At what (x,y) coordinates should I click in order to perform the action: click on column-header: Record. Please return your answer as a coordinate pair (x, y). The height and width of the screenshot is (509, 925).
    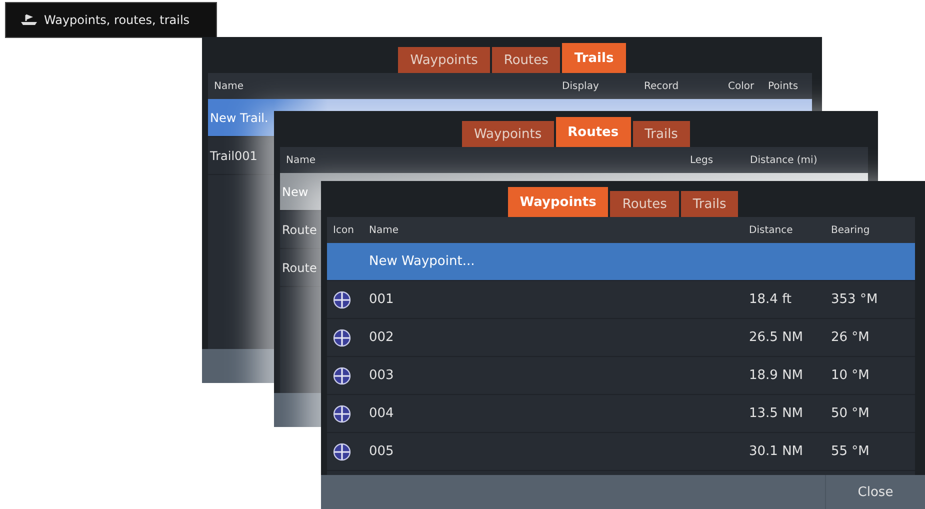
    Looking at the image, I should click on (661, 86).